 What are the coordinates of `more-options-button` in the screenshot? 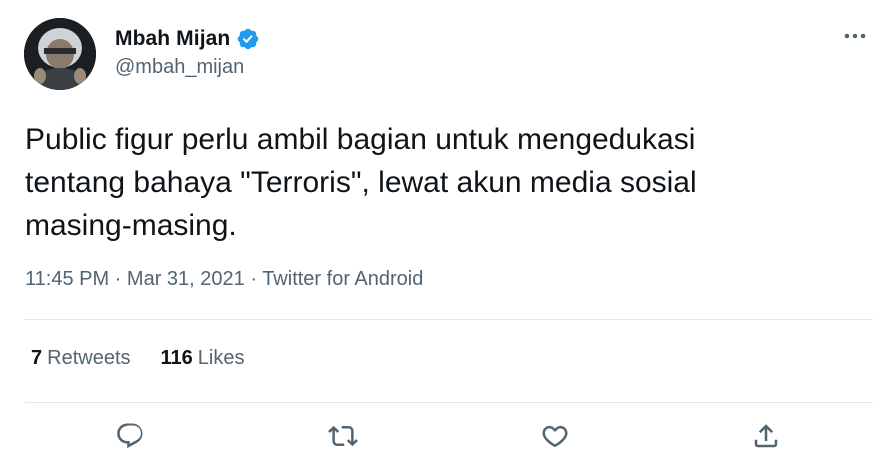 It's located at (855, 36).